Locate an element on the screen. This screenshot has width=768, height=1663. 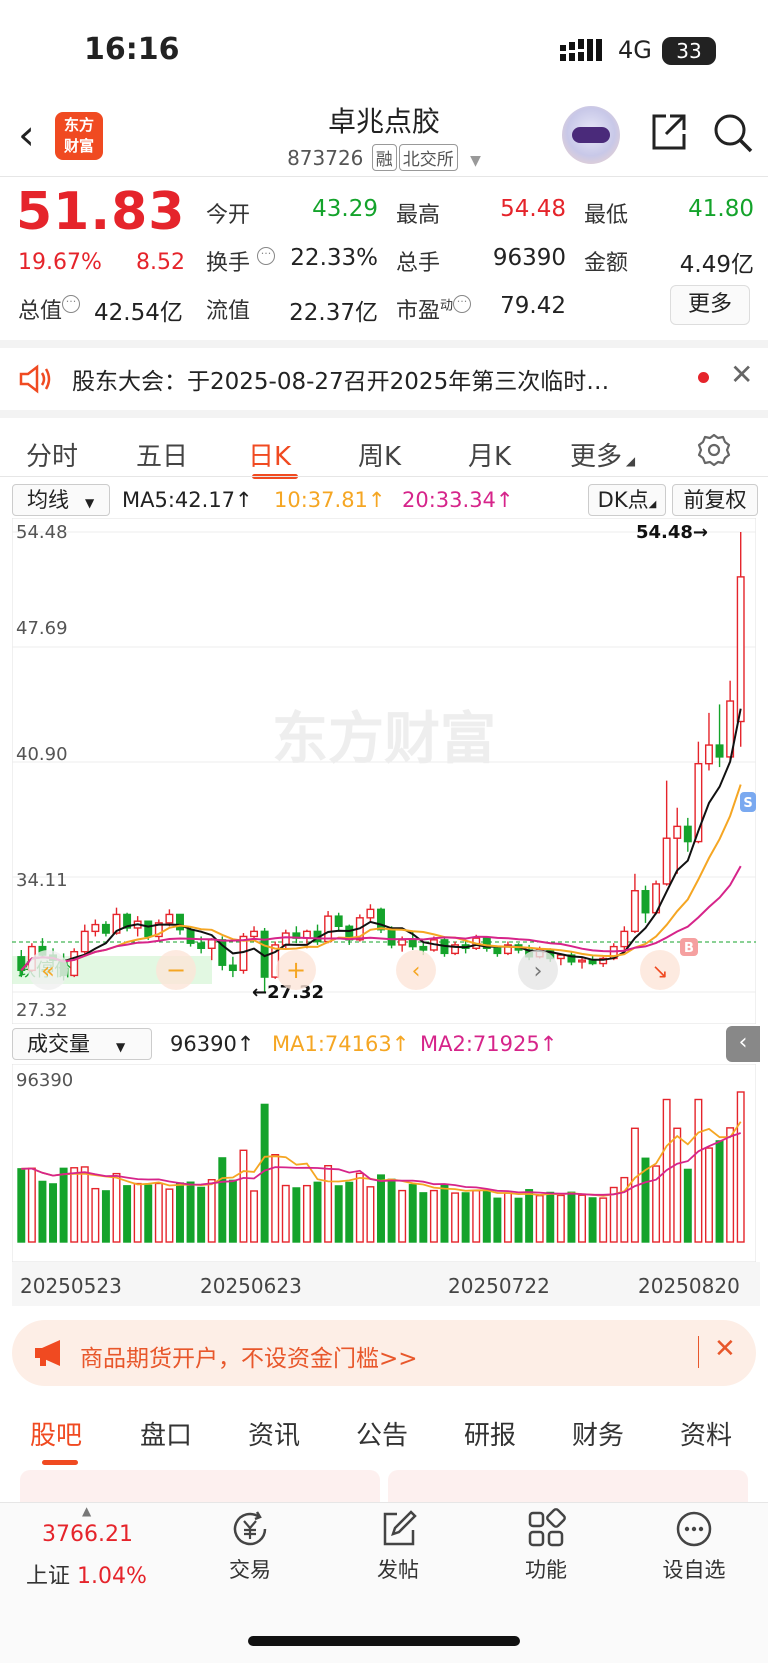
amount-value: 4.49亿 is located at coordinates (716, 265).